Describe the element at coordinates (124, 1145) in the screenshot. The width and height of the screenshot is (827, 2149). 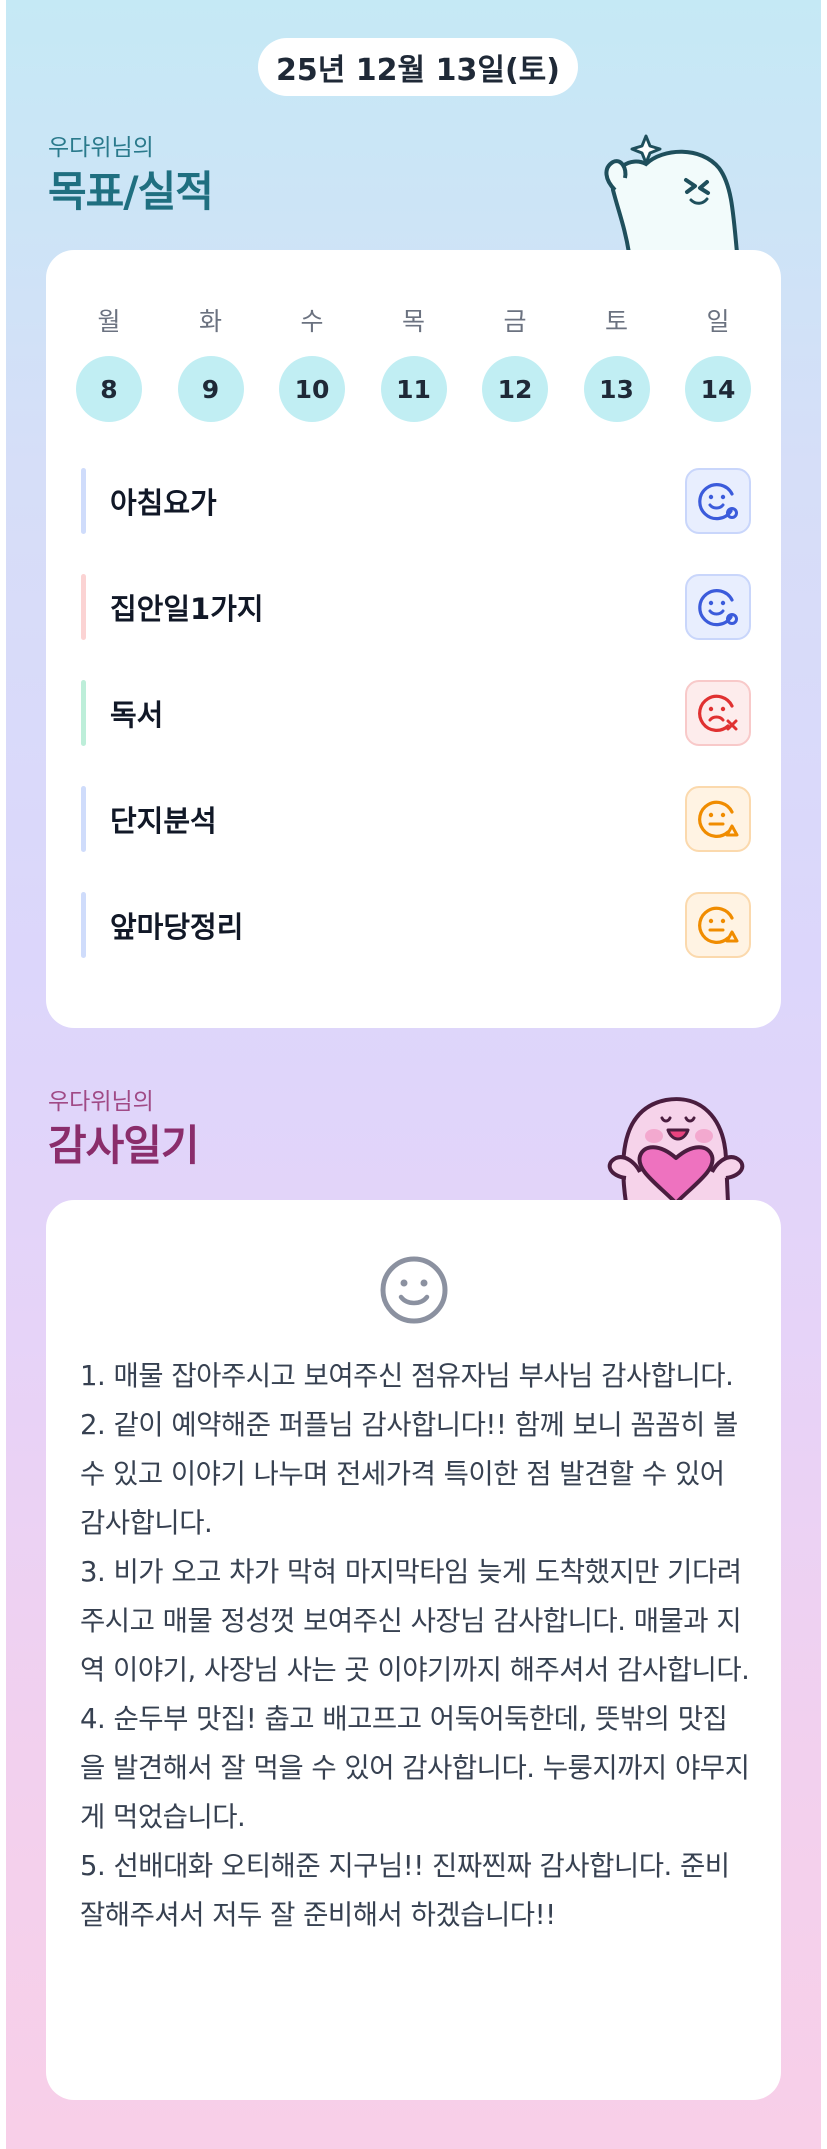
I see `gratitude-title: 감사일기` at that location.